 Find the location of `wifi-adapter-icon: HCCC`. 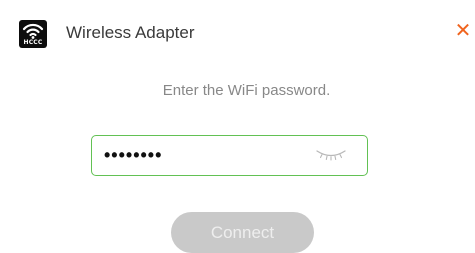

wifi-adapter-icon: HCCC is located at coordinates (33, 34).